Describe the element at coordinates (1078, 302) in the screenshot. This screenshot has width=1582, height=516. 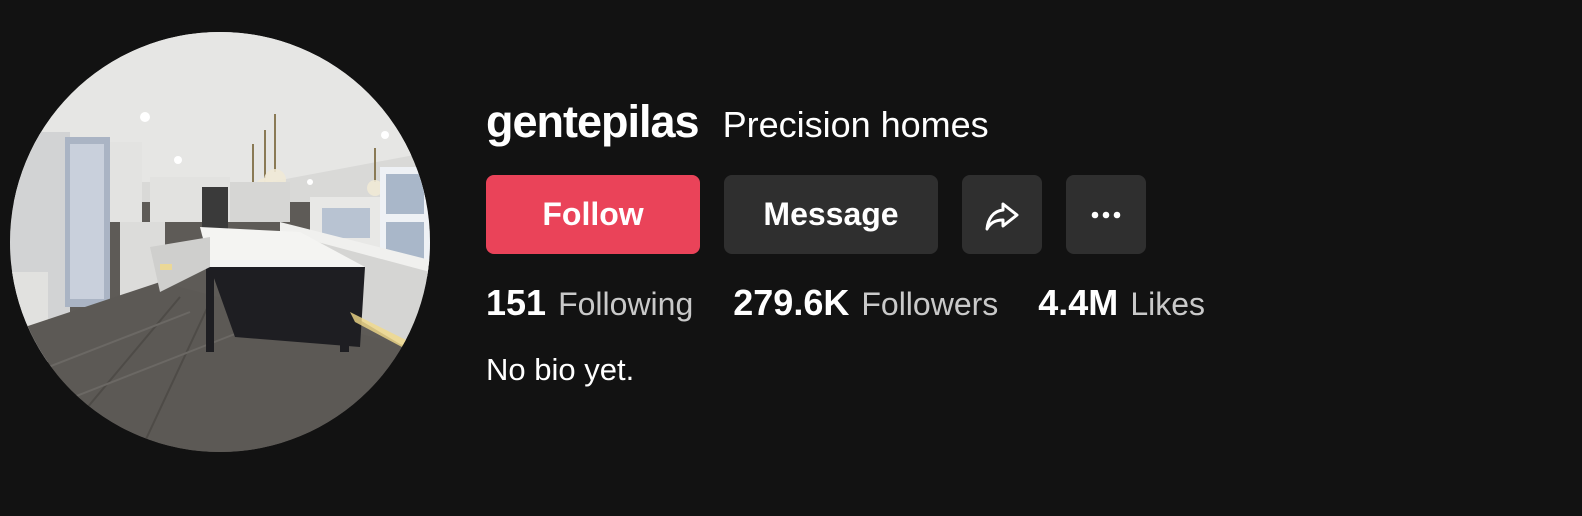
I see `likes-count: 4.4M` at that location.